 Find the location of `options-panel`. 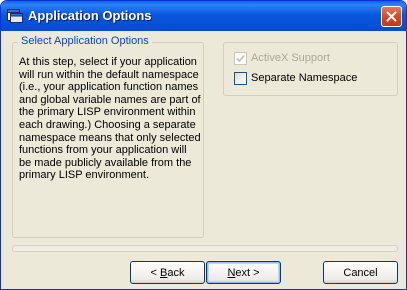

options-panel is located at coordinates (310, 69).